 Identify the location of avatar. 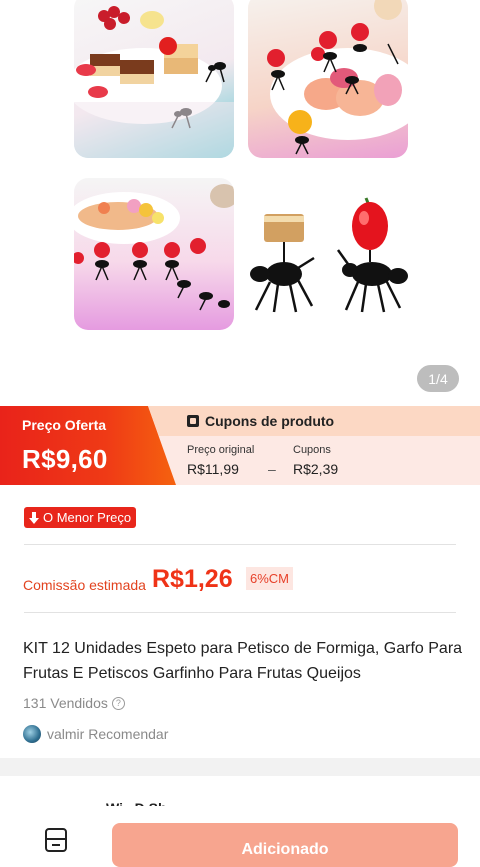
(32, 734).